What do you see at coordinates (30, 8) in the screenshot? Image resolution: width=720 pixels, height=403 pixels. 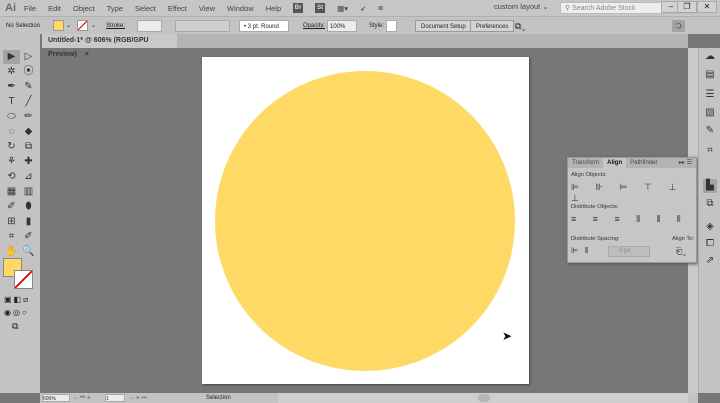 I see `menu-file: File` at bounding box center [30, 8].